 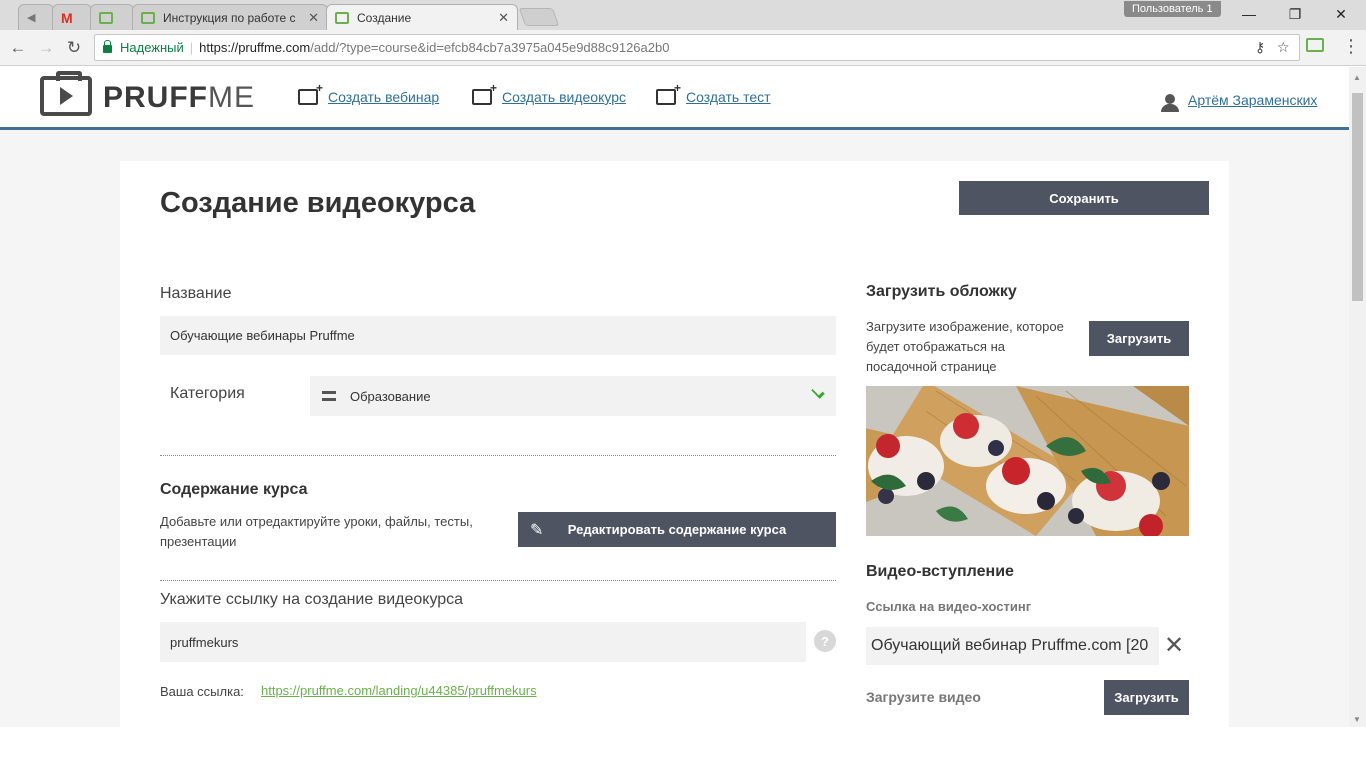 I want to click on tab-gmail: M, so click(x=72, y=17).